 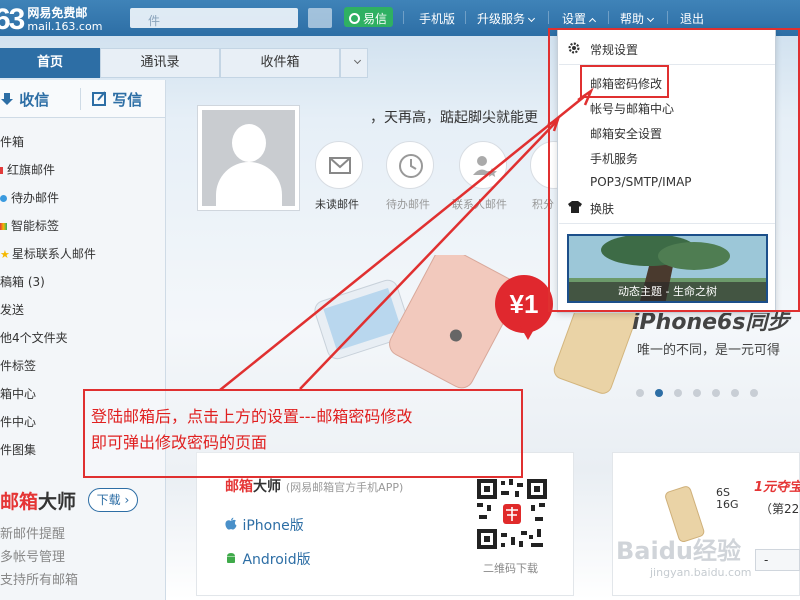 What do you see at coordinates (303, 433) in the screenshot?
I see `annotation-box: 登陆邮箱后，点击上方的设置---邮箱密码修改 即可弹出修改密码的页面` at bounding box center [303, 433].